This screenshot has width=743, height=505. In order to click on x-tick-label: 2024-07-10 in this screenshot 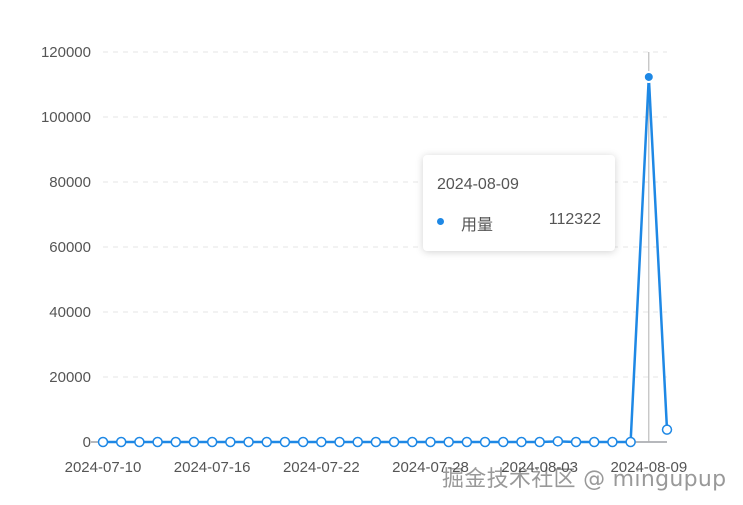, I will do `click(103, 467)`.